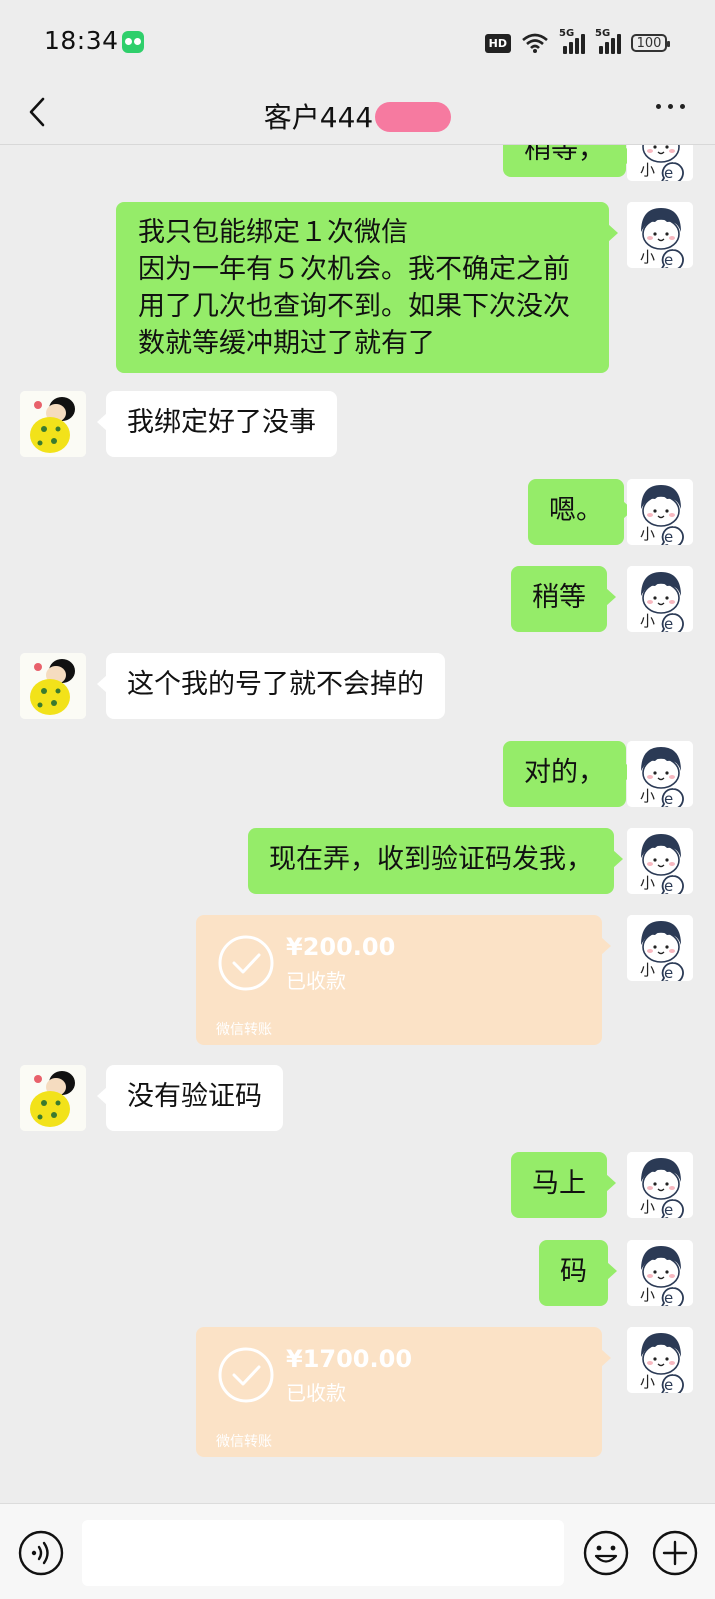 This screenshot has height=1599, width=715. What do you see at coordinates (431, 859) in the screenshot?
I see `message-text: 现在弄，收到验证码发我，` at bounding box center [431, 859].